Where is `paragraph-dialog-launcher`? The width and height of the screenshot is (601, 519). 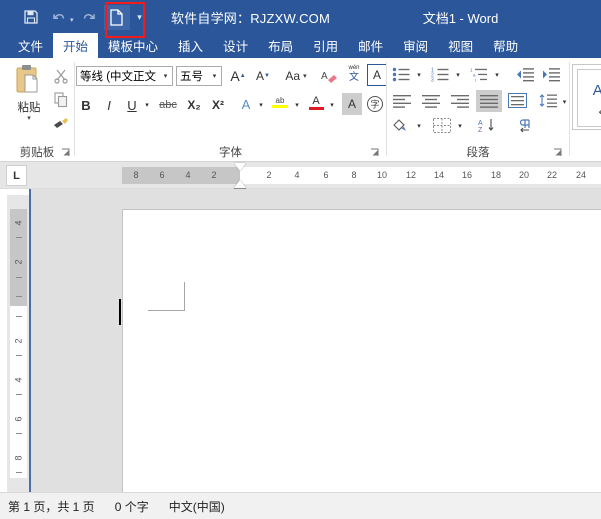
paragraph-dialog-launcher is located at coordinates (557, 153).